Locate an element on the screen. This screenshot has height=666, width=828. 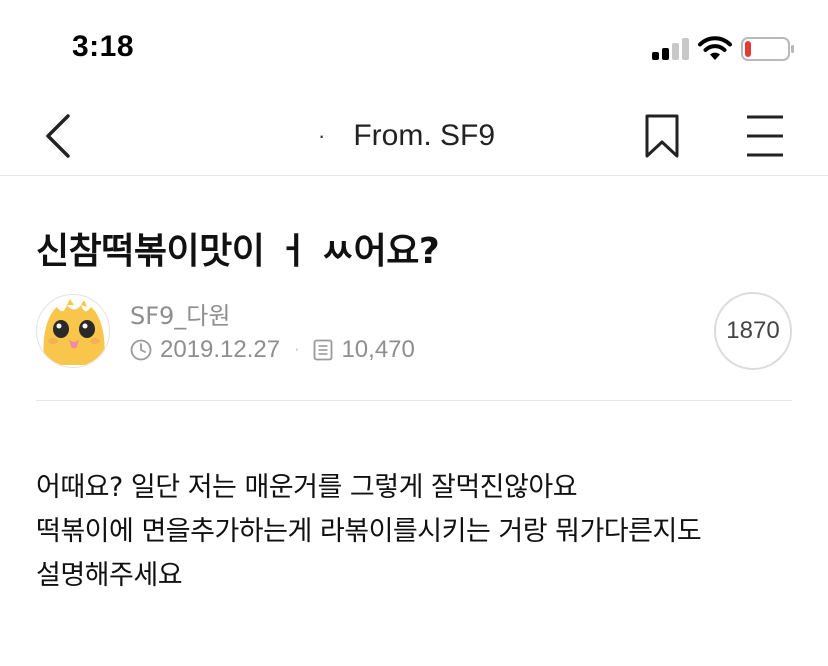
status-bar: 3:18 is located at coordinates (414, 48).